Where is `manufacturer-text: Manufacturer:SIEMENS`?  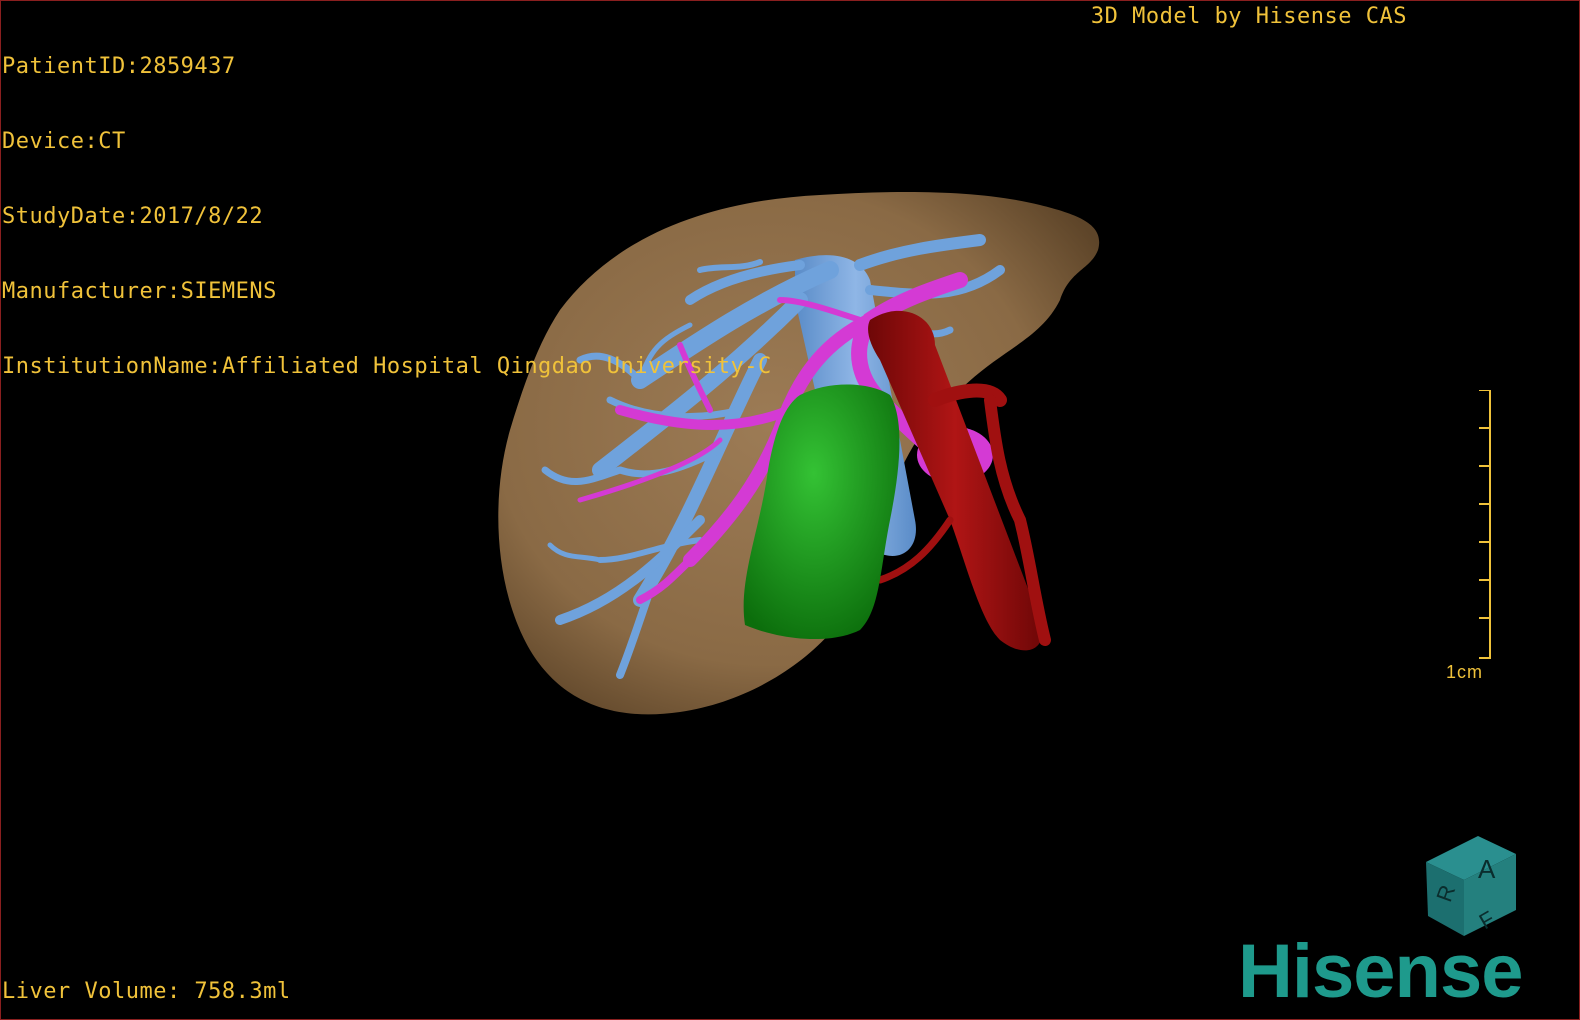 manufacturer-text: Manufacturer:SIEMENS is located at coordinates (139, 291).